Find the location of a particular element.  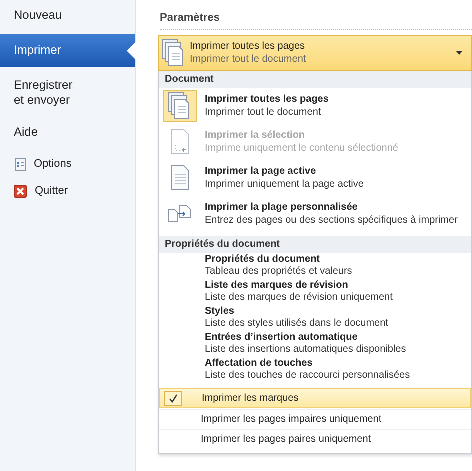

dropdown-title: Imprimer toutes les pages is located at coordinates (248, 46).